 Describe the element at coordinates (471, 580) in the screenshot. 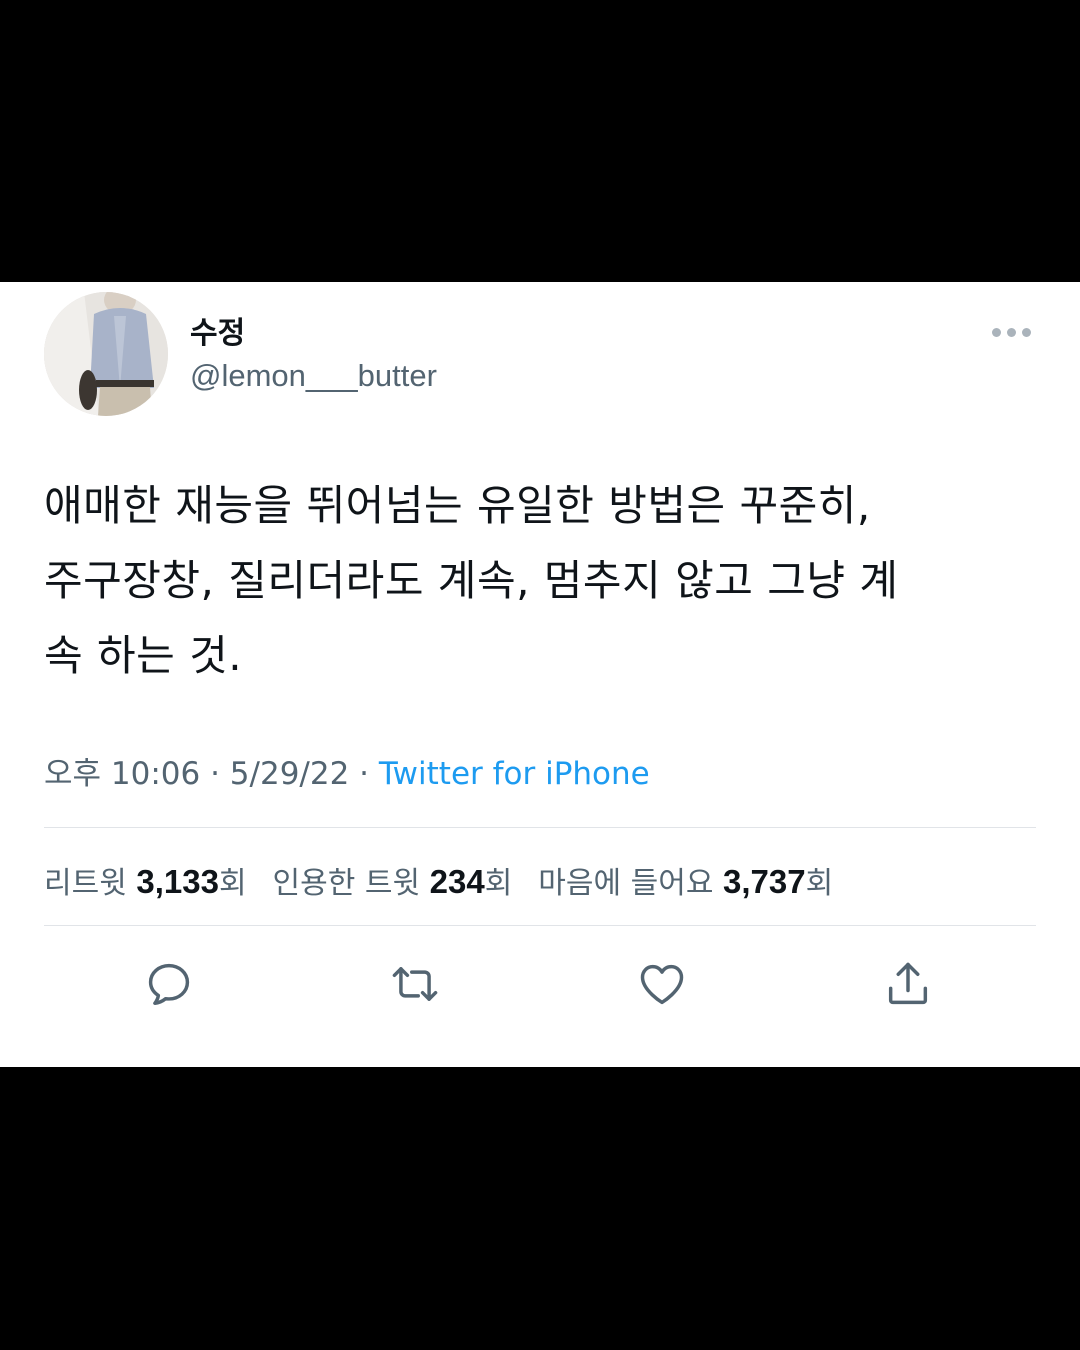

I see `tweet-text-line: 주구장창, 질리더라도 계속, 멈추지 않고 그냥 계` at that location.